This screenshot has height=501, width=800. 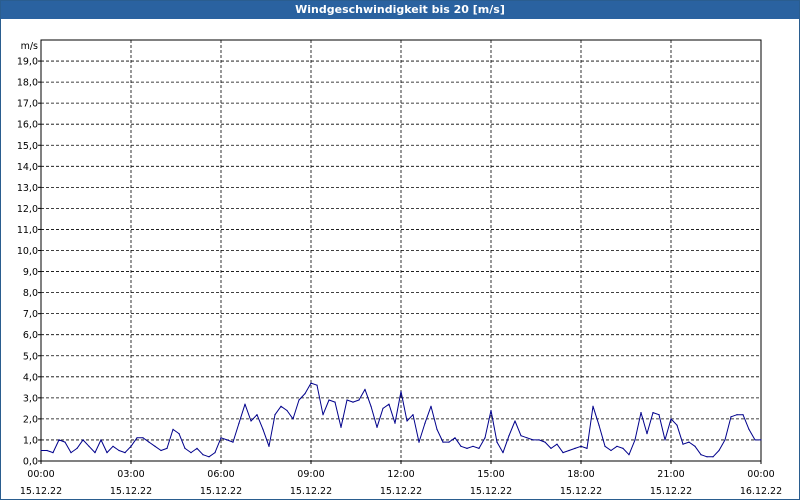 I want to click on y-tick-label: 1,0, so click(x=30, y=440).